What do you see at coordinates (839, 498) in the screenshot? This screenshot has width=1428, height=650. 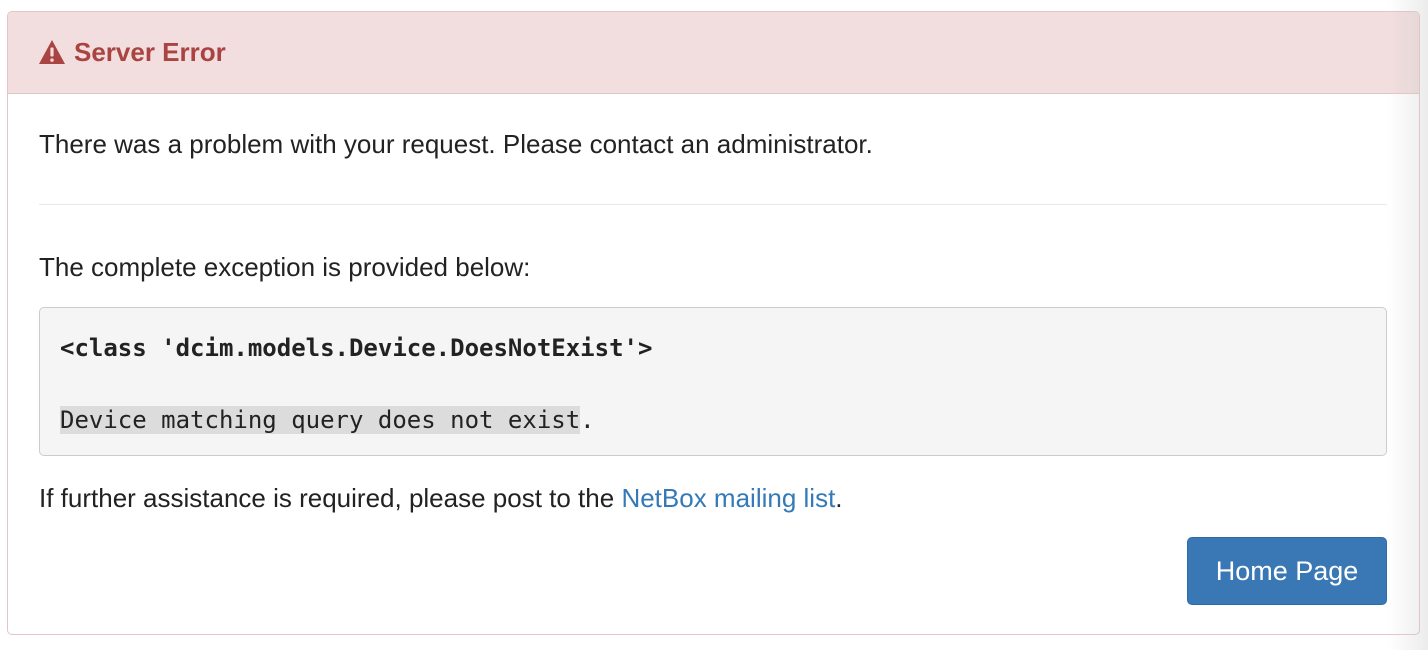 I see `assist-suffix: .` at bounding box center [839, 498].